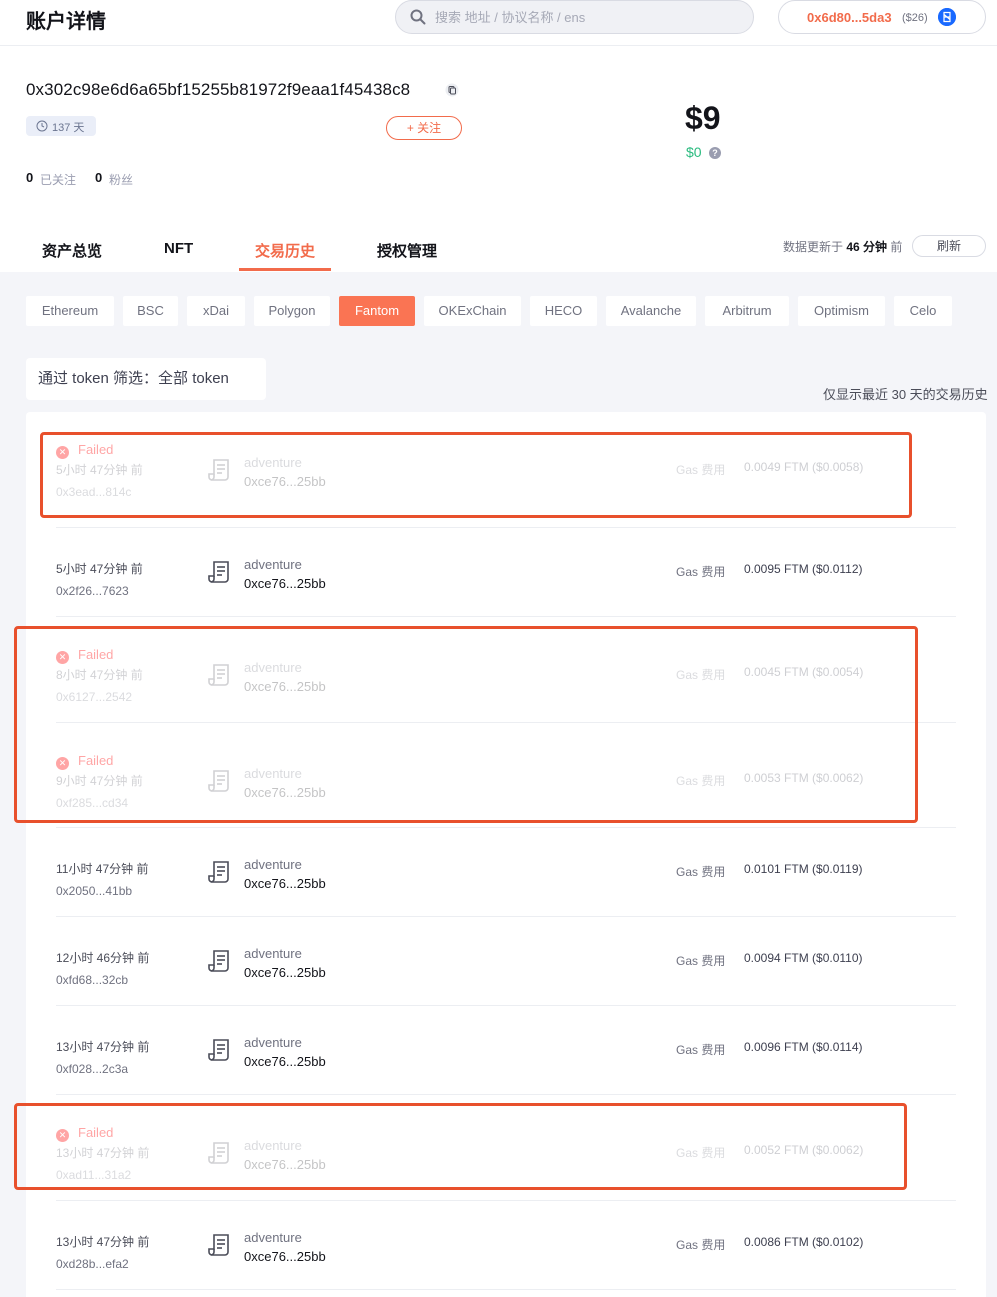  What do you see at coordinates (651, 311) in the screenshot?
I see `chain-tab-avalanche: Avalanche` at bounding box center [651, 311].